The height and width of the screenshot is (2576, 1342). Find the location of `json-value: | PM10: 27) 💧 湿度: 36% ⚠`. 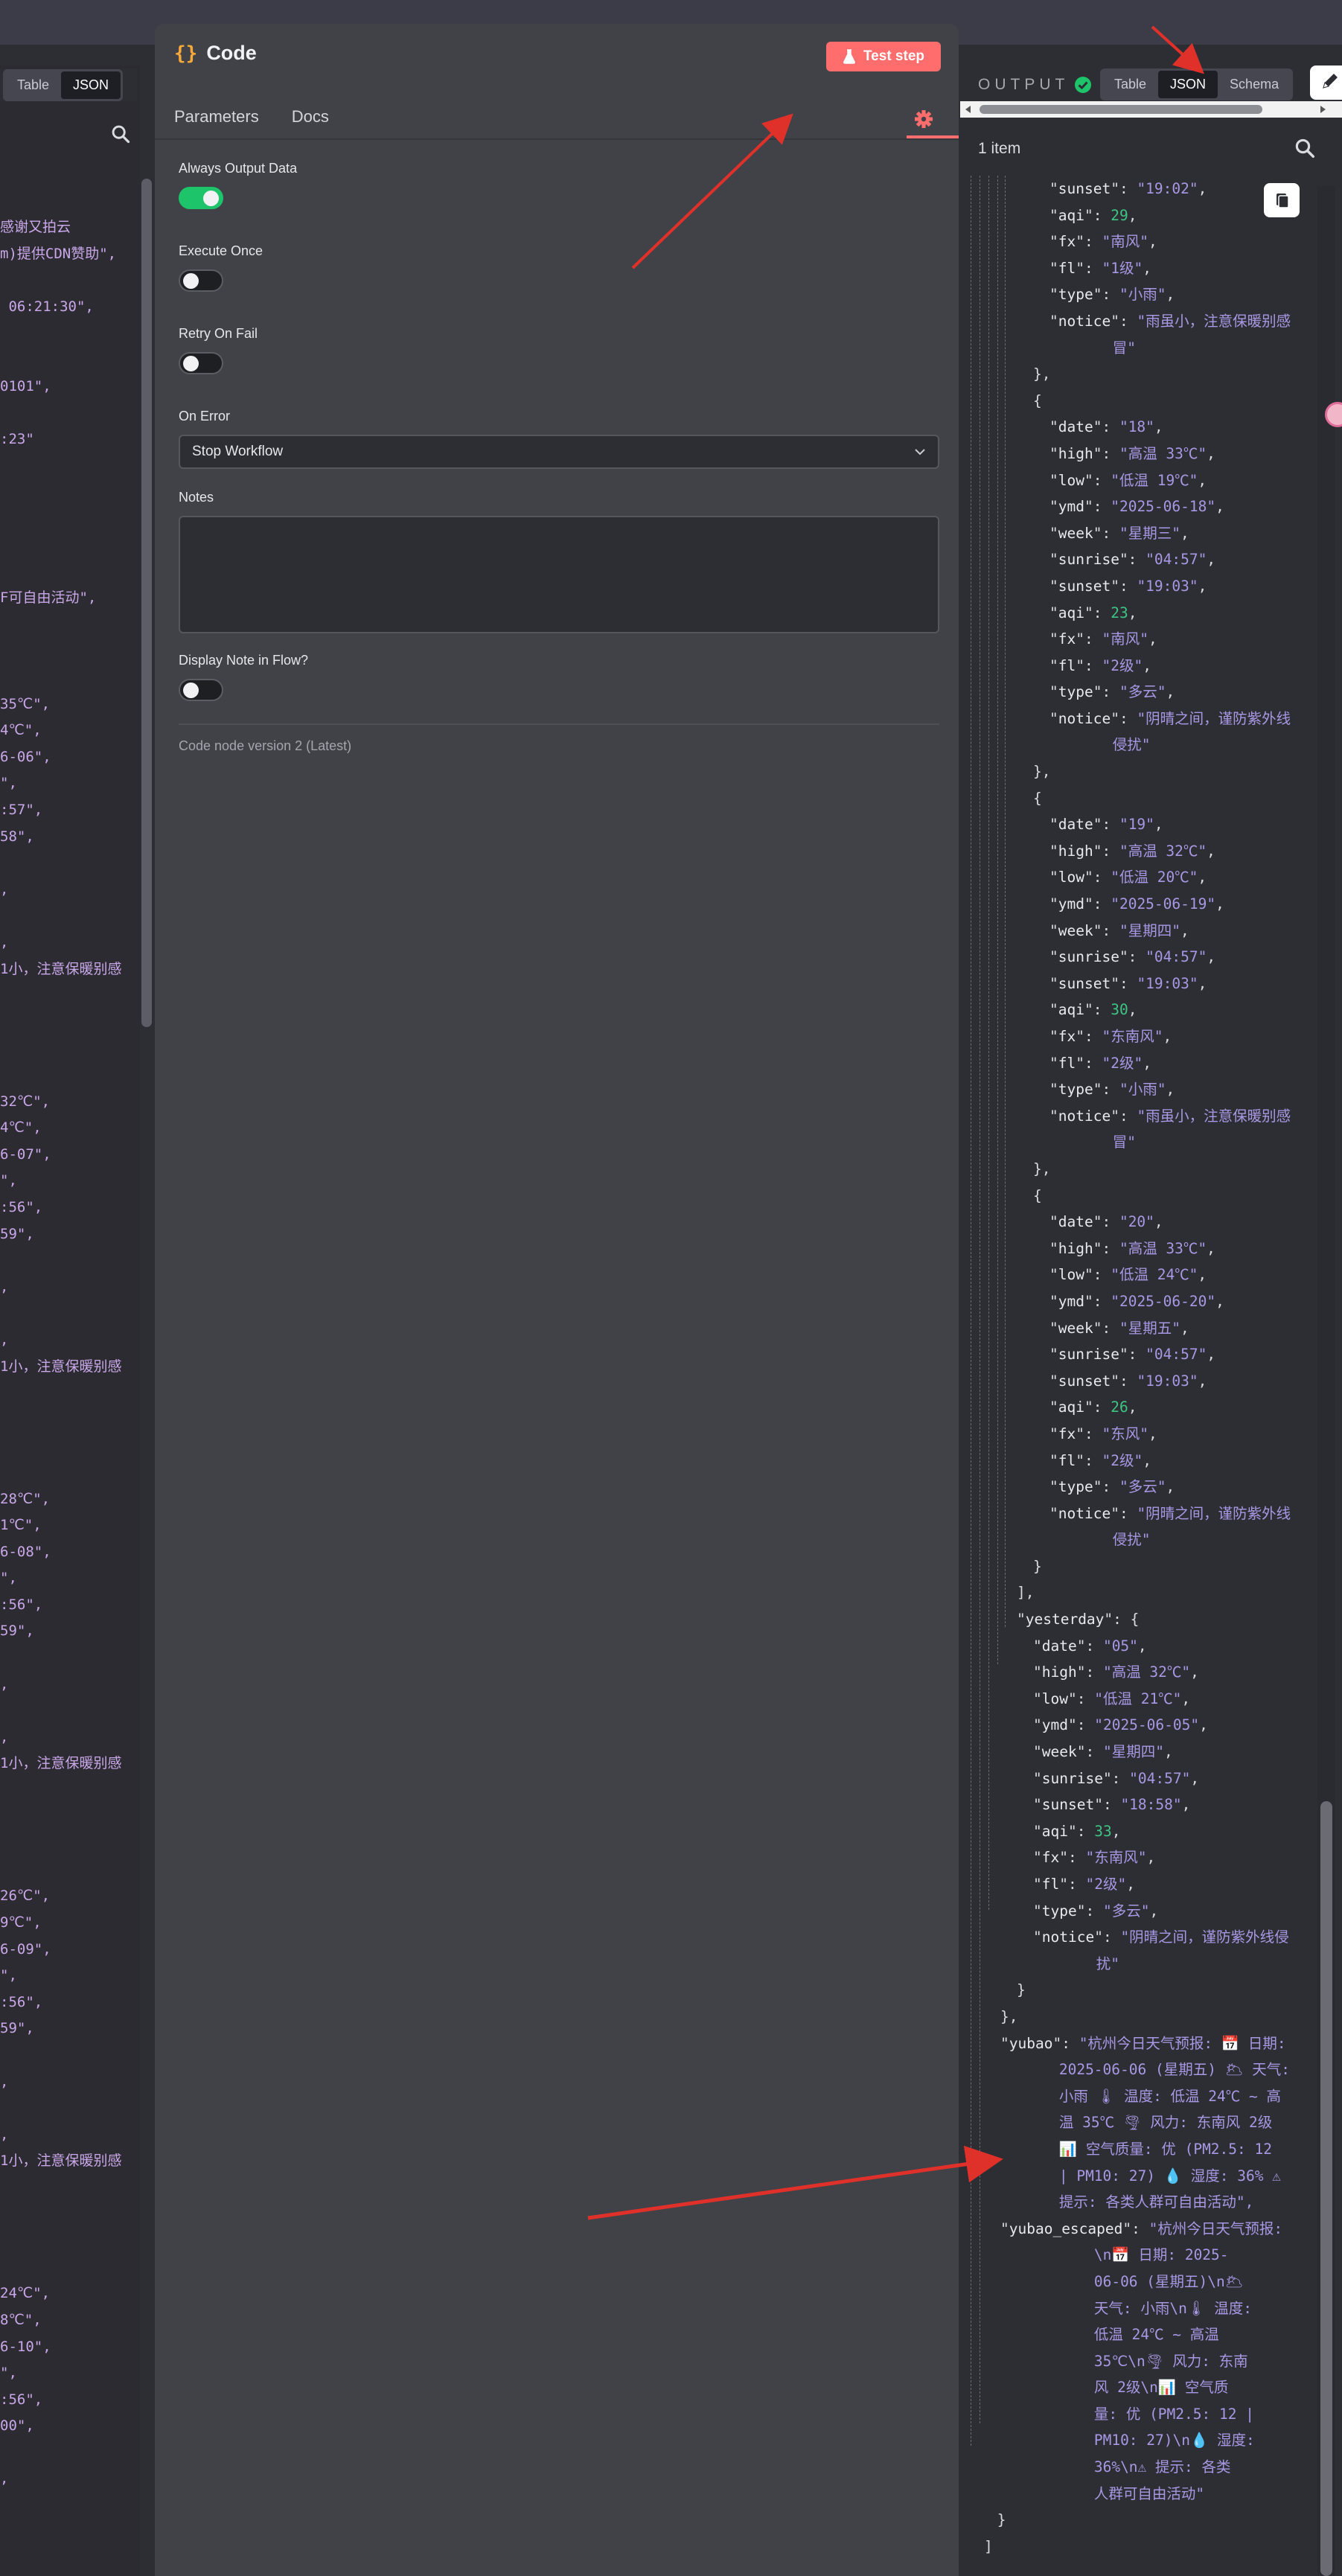

json-value: | PM10: 27) 💧 湿度: 36% ⚠ is located at coordinates (1170, 2176).